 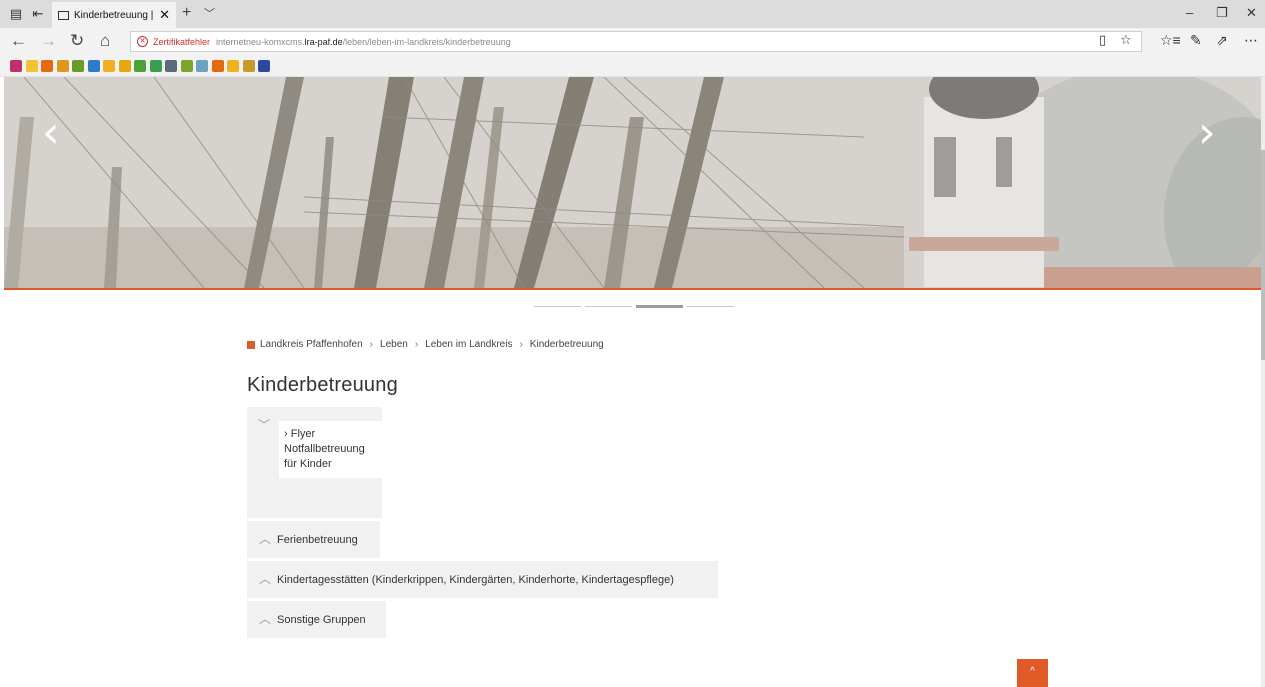 What do you see at coordinates (51, 133) in the screenshot?
I see `hero-prev-arrow-icon: ‹` at bounding box center [51, 133].